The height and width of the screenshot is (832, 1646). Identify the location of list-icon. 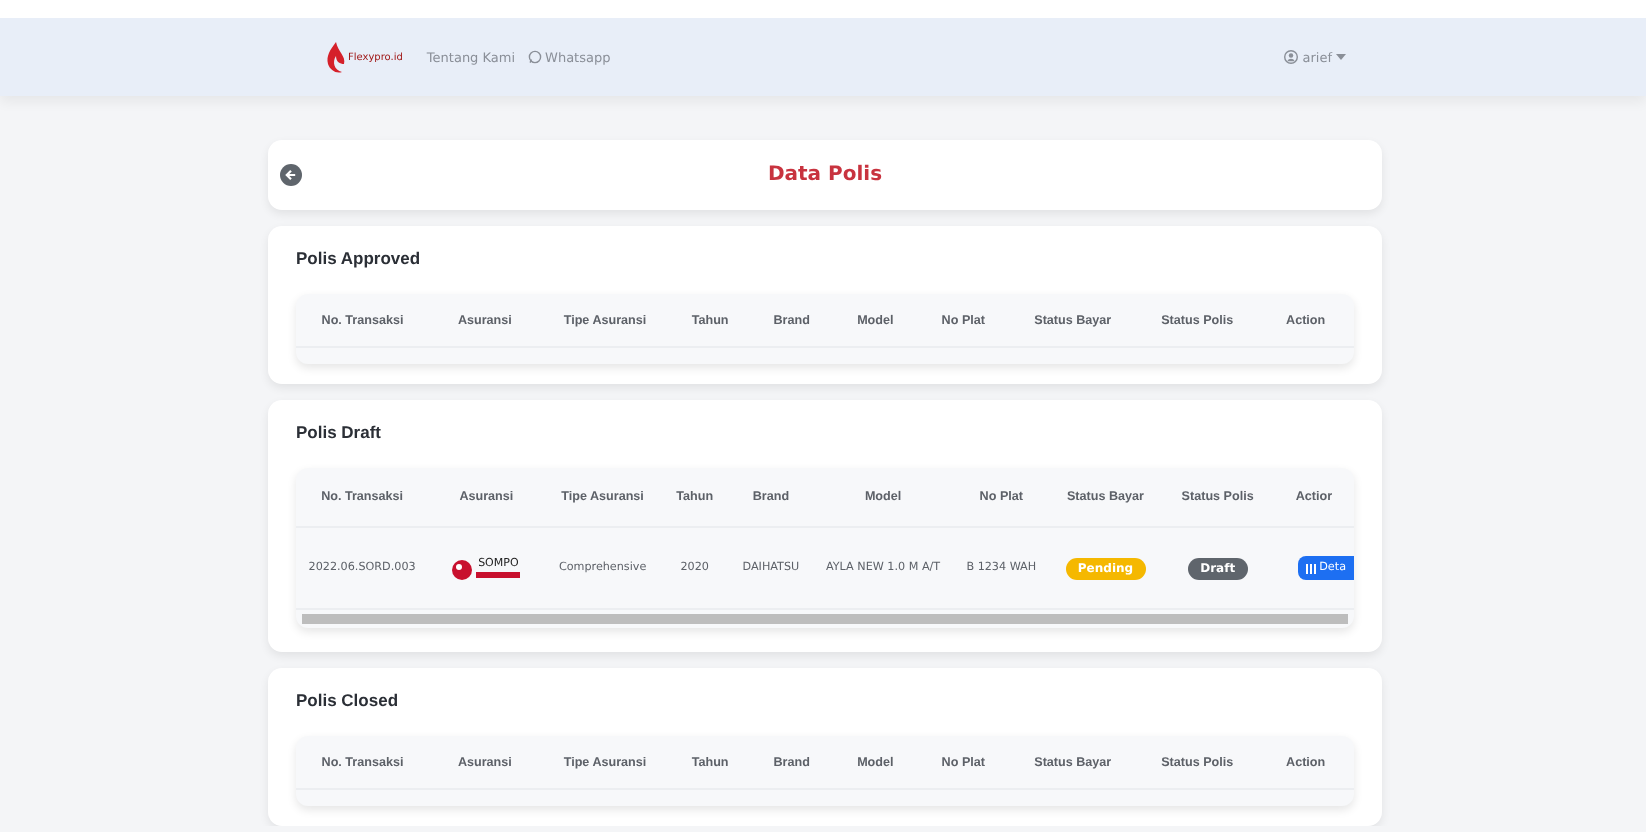
(1310, 568).